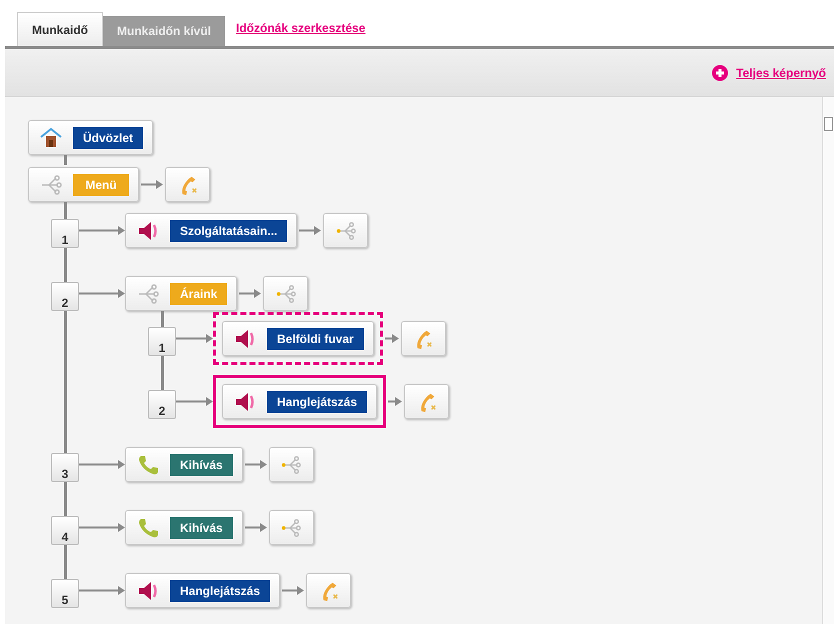  I want to click on tab: Munkaidő, so click(60, 29).